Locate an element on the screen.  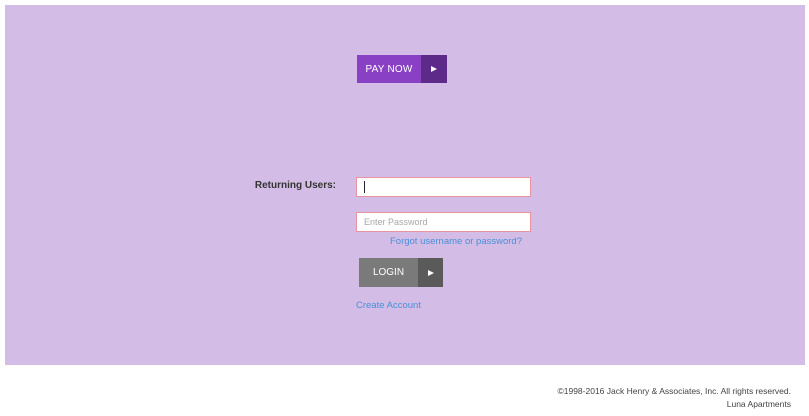
pay-now-arrow-box is located at coordinates (434, 69).